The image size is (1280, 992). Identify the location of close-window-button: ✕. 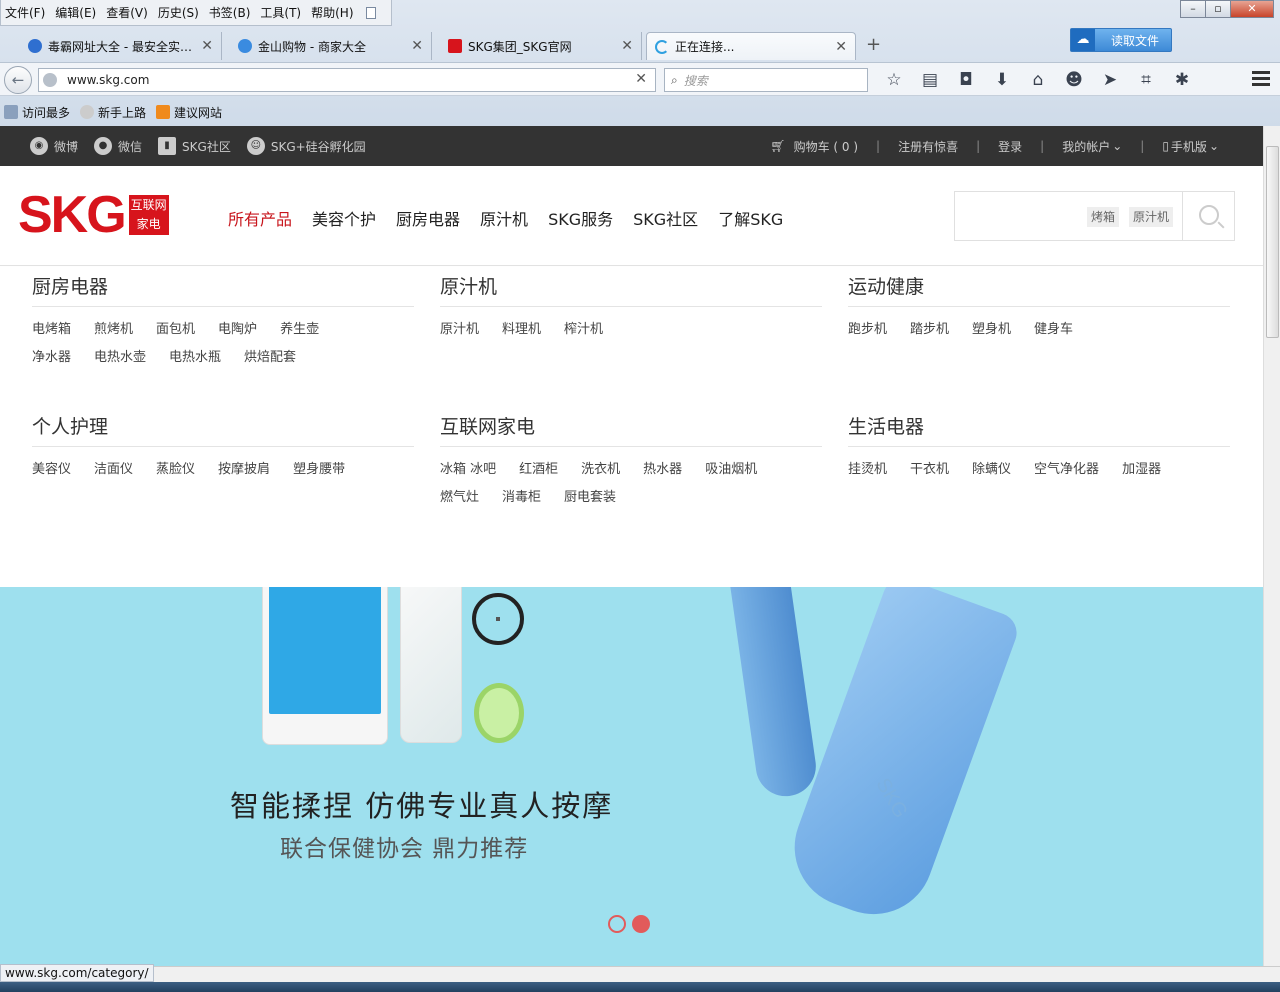
(1252, 9).